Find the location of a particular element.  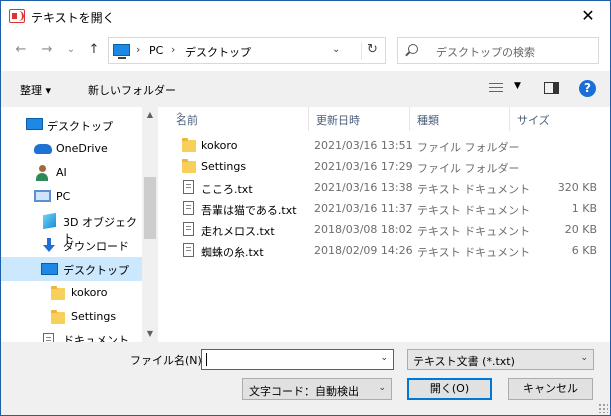

sidebar-item-onedrive: OneDrive is located at coordinates (71, 149).